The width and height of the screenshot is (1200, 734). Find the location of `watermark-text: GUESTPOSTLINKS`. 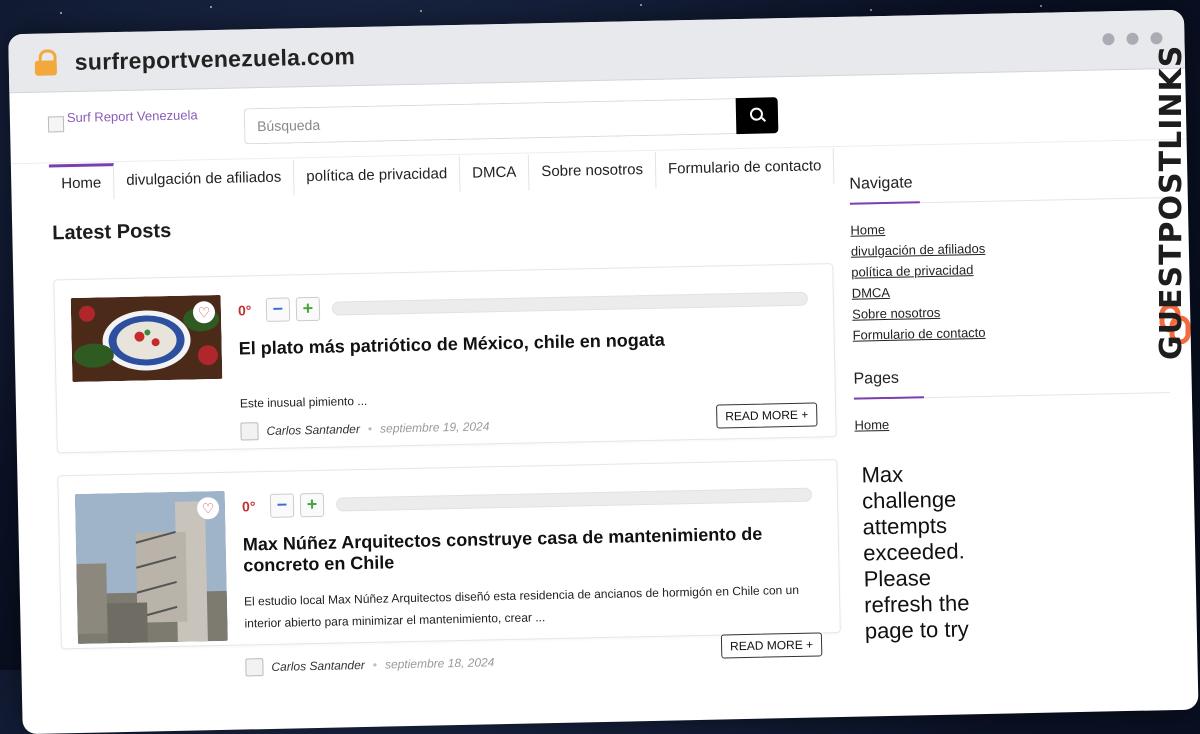

watermark-text: GUESTPOSTLINKS is located at coordinates (1171, 202).